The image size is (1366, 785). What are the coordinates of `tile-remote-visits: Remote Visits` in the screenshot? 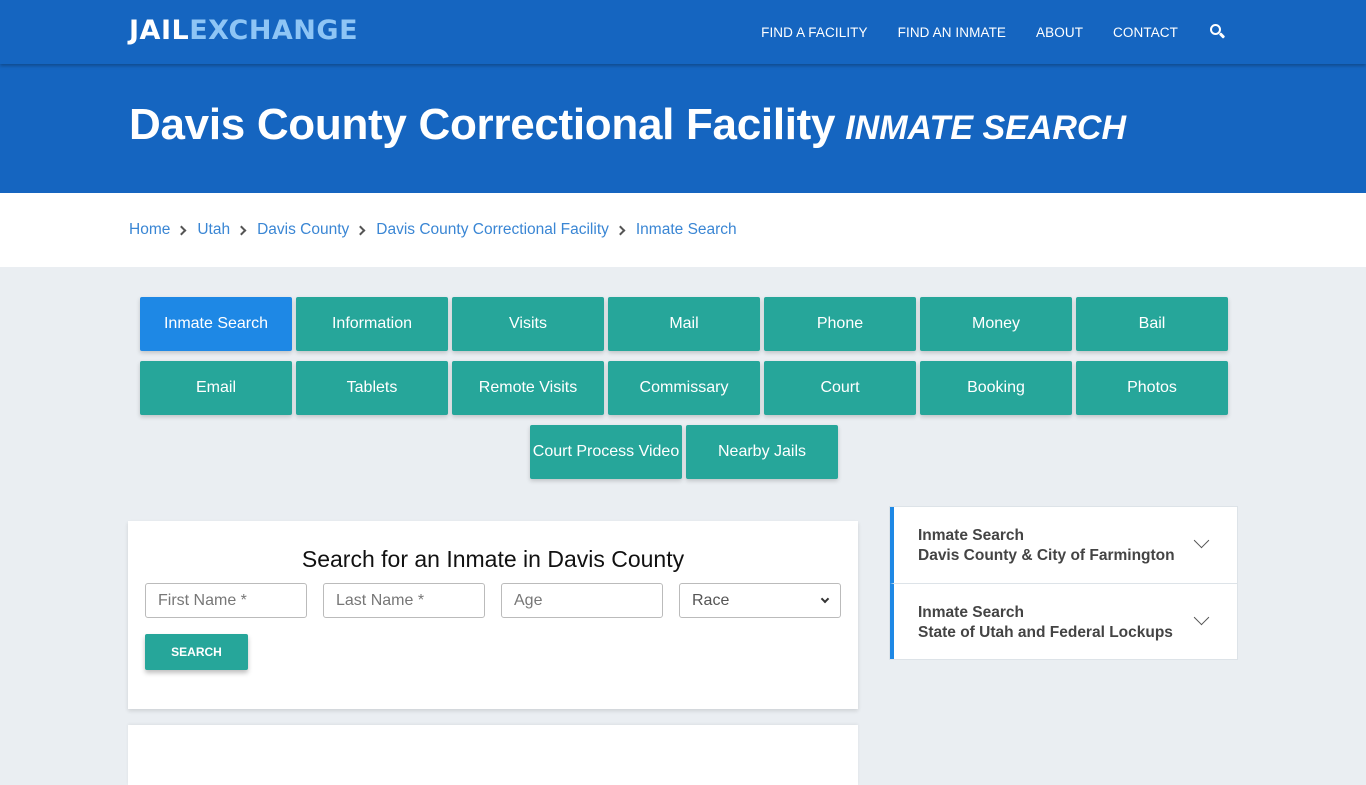 It's located at (528, 388).